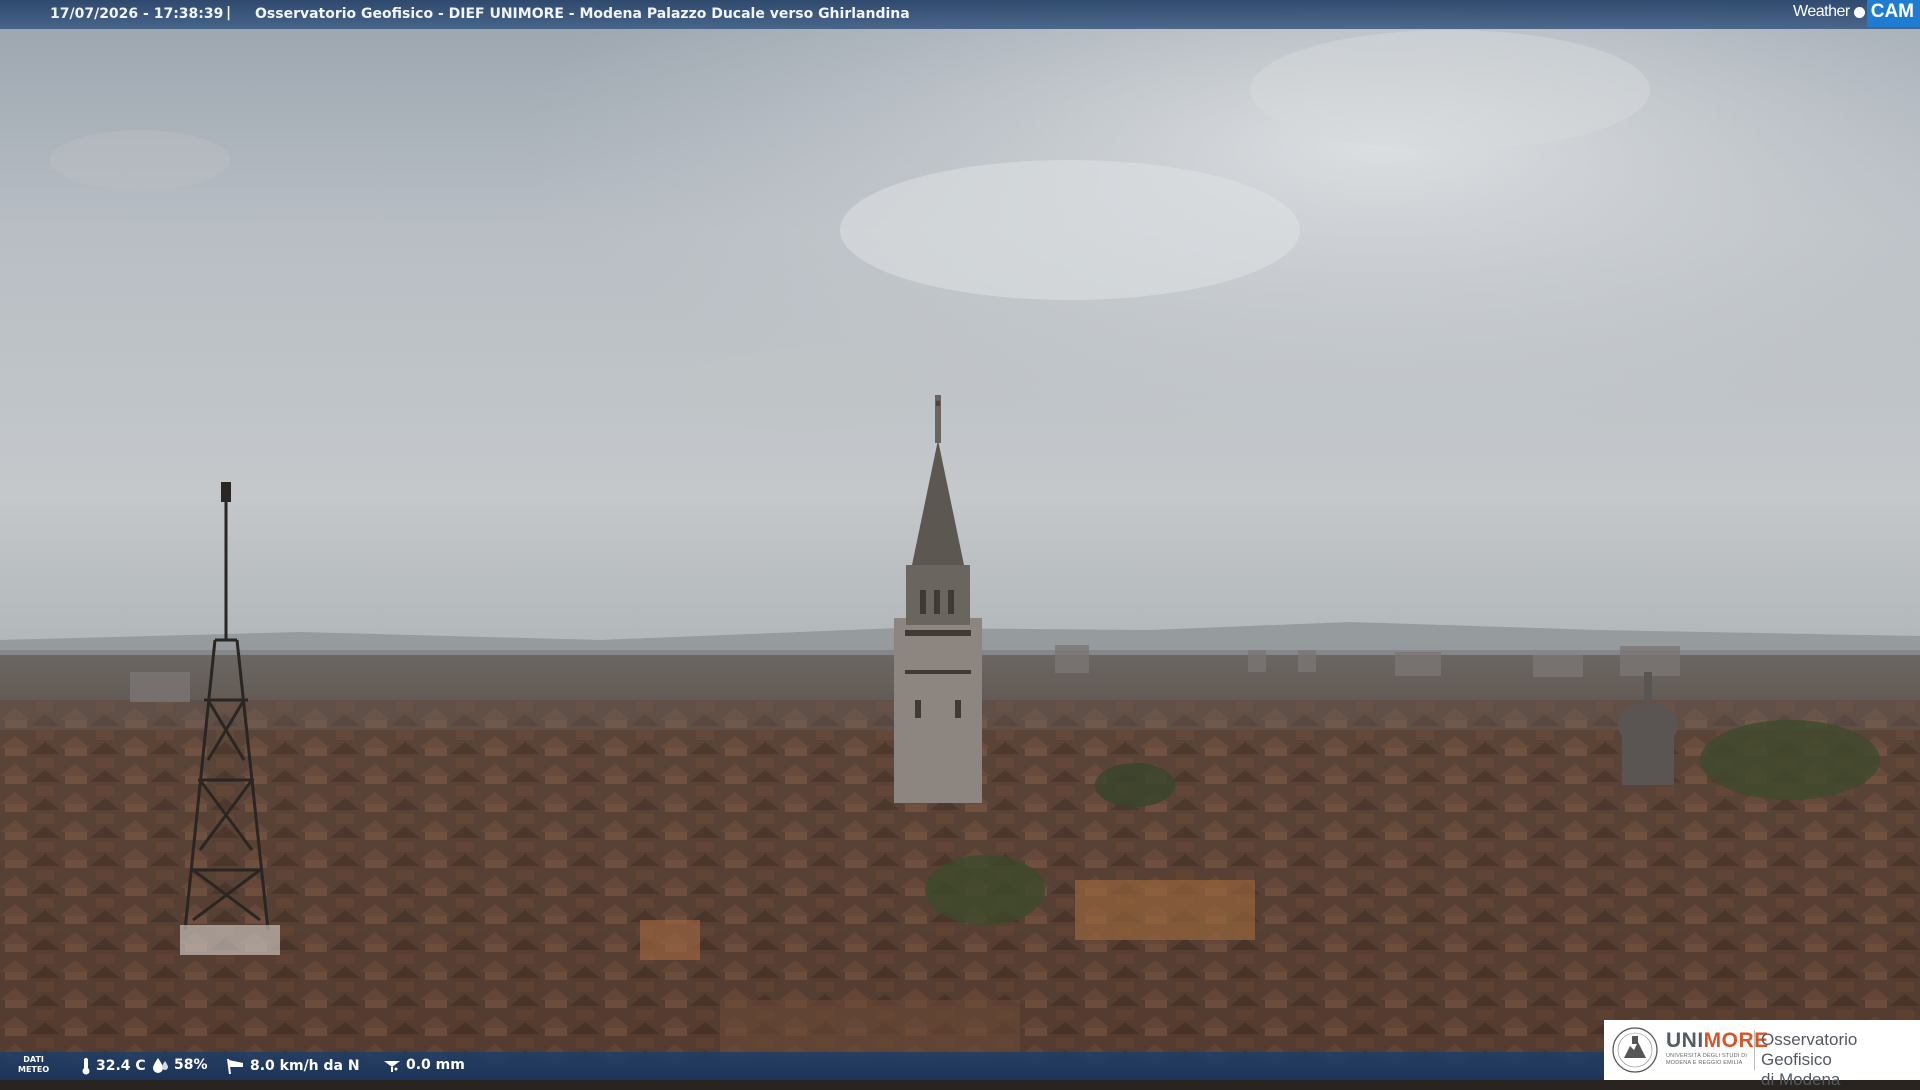 The width and height of the screenshot is (1920, 1090). I want to click on university-seal-icon, so click(1635, 1050).